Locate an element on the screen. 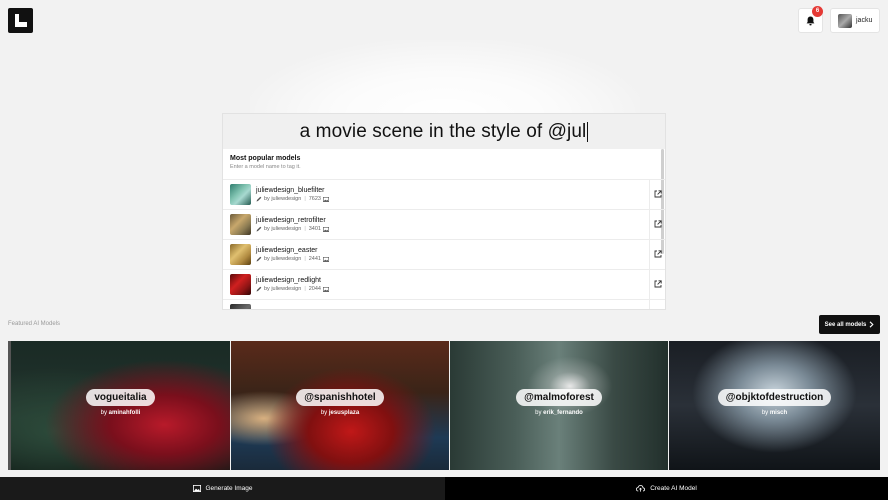 The width and height of the screenshot is (888, 500). model-author: jesusplaza is located at coordinates (344, 413).